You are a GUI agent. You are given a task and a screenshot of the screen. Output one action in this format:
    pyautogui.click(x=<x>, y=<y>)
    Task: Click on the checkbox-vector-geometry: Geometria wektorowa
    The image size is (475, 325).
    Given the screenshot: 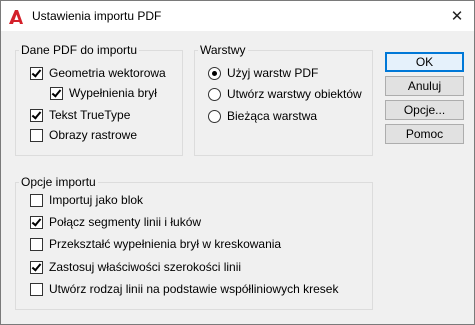 What is the action you would take?
    pyautogui.click(x=98, y=73)
    